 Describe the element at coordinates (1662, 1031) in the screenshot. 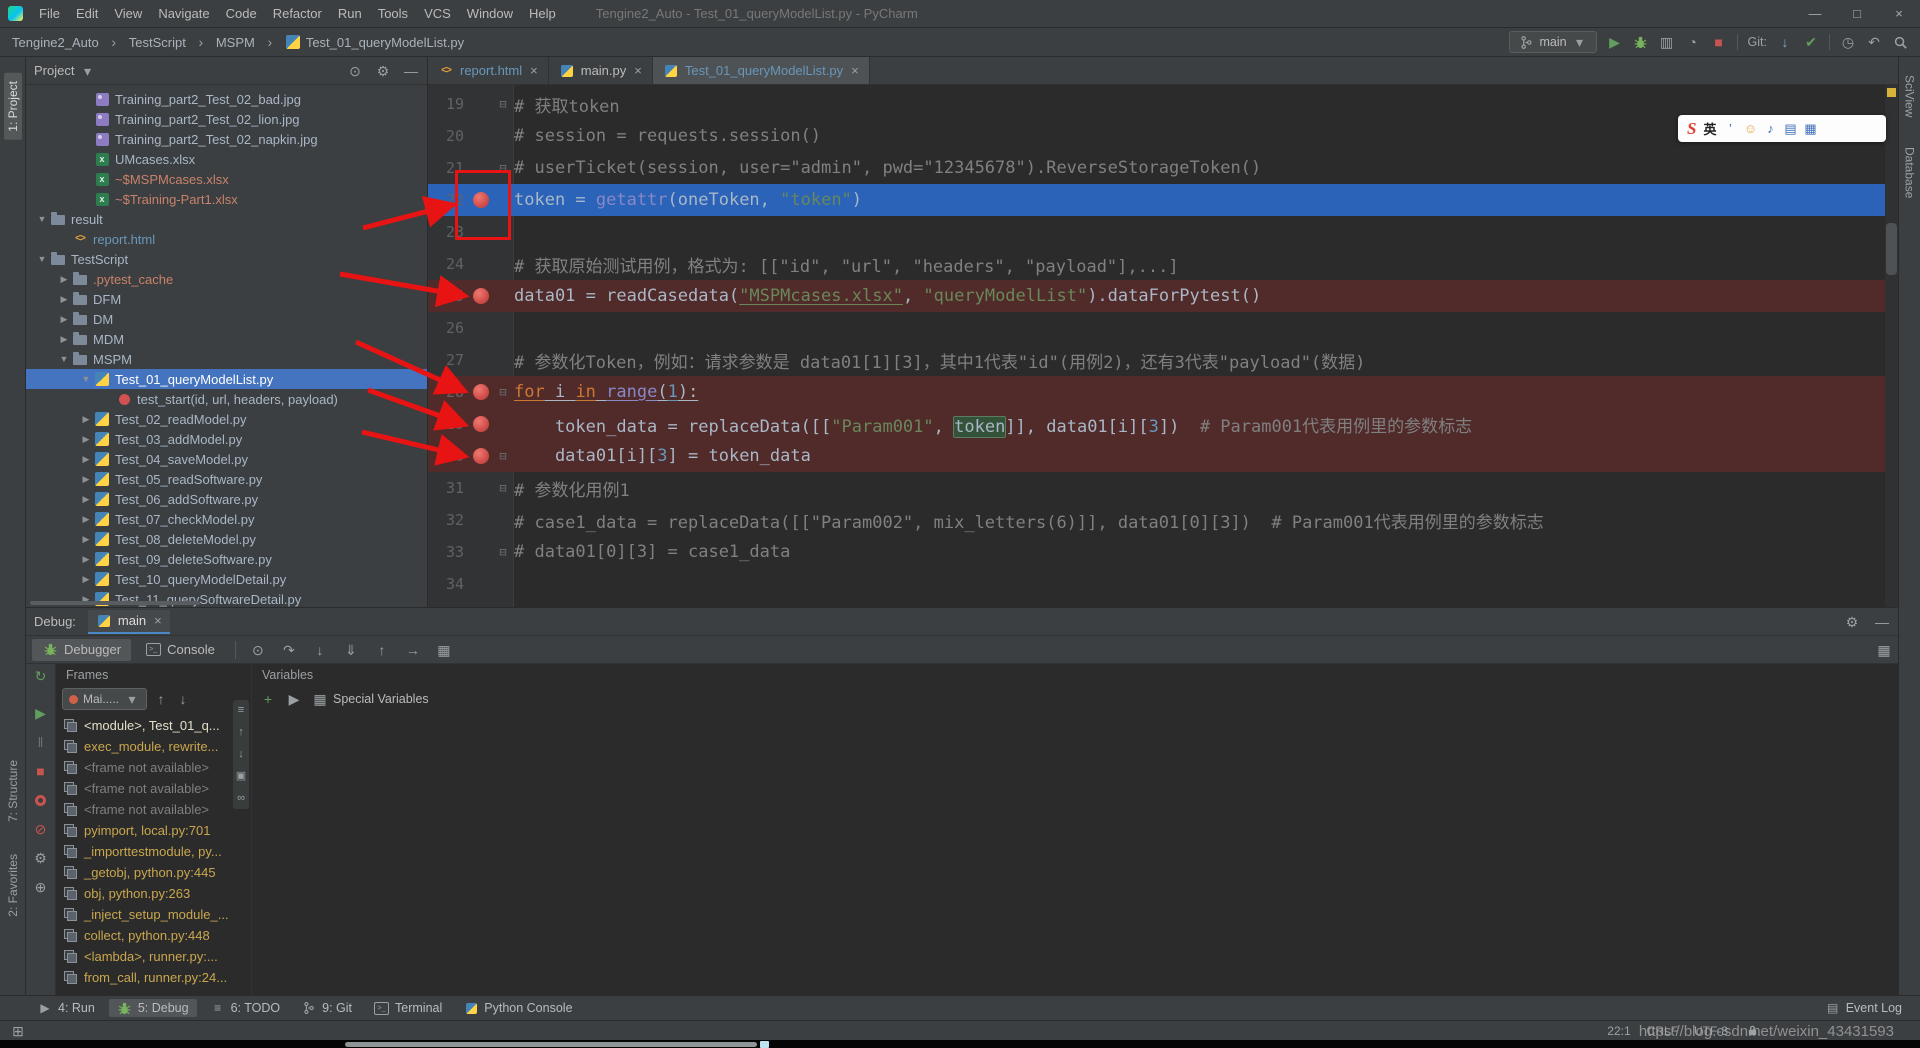

I see `status-line-ending: CRLF` at that location.